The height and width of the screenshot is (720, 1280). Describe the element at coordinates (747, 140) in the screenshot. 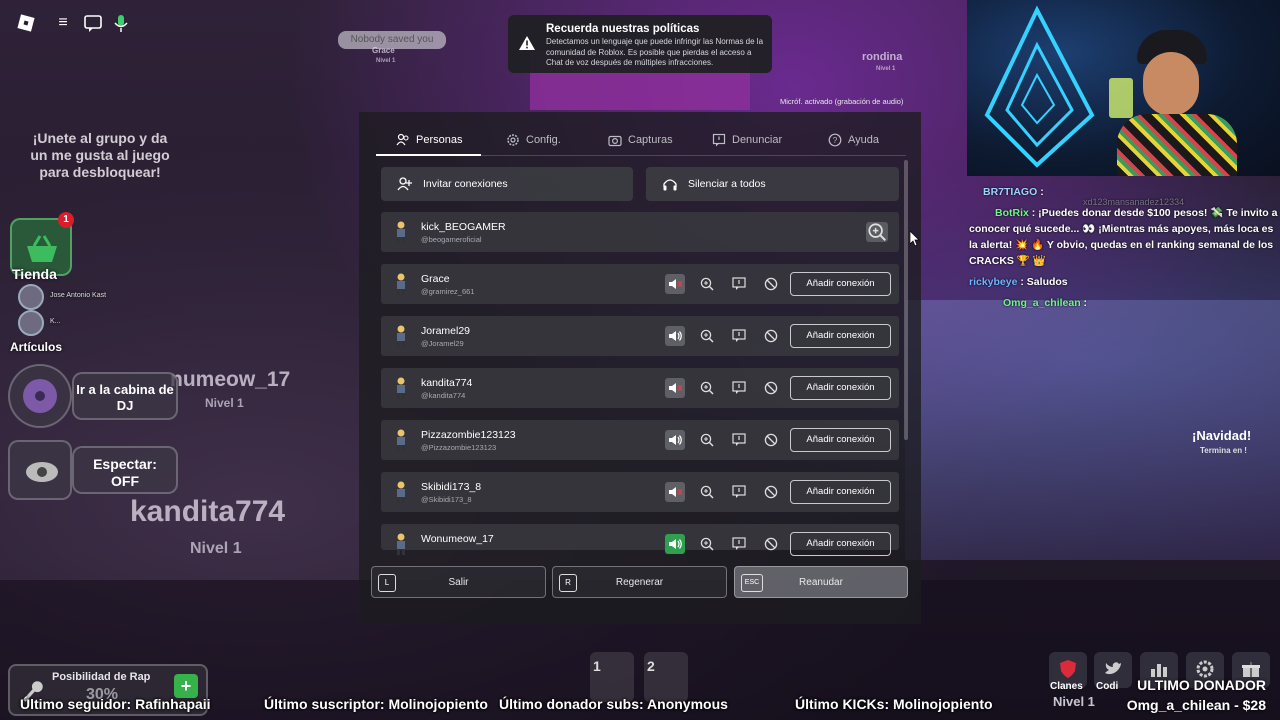

I see `tab-report: Denunciar` at that location.